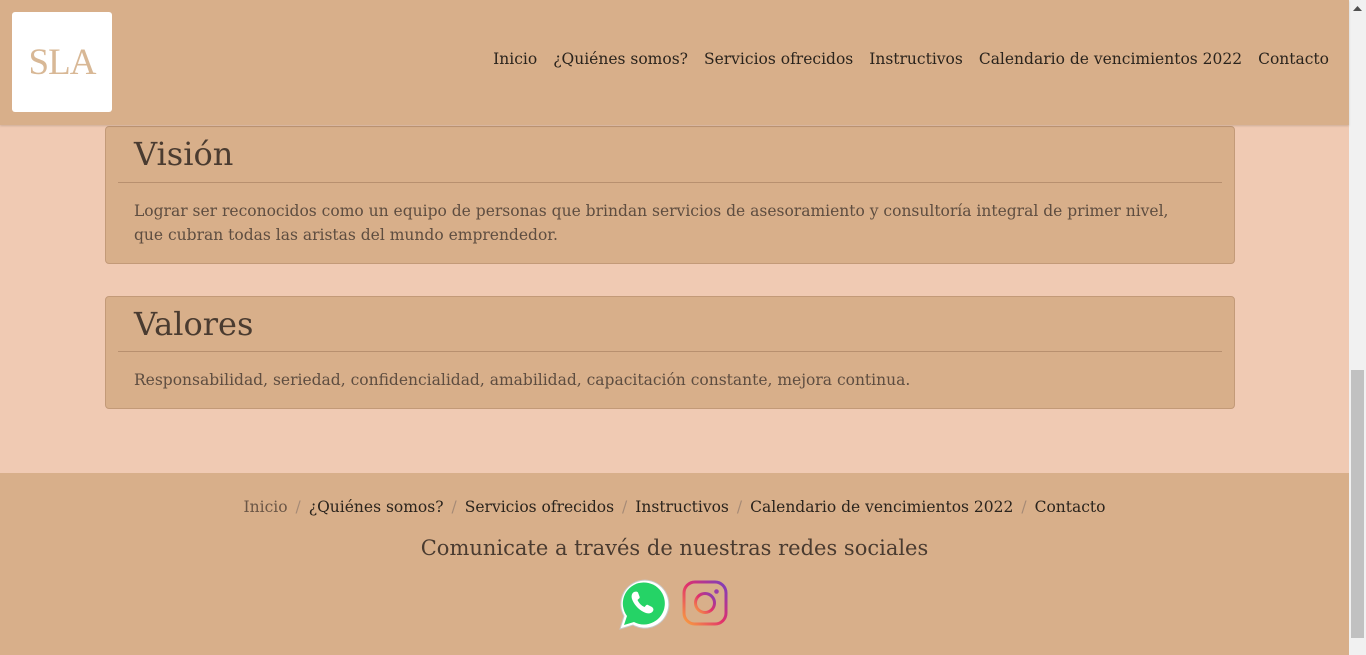 The width and height of the screenshot is (1366, 655). I want to click on social-icons, so click(671, 605).